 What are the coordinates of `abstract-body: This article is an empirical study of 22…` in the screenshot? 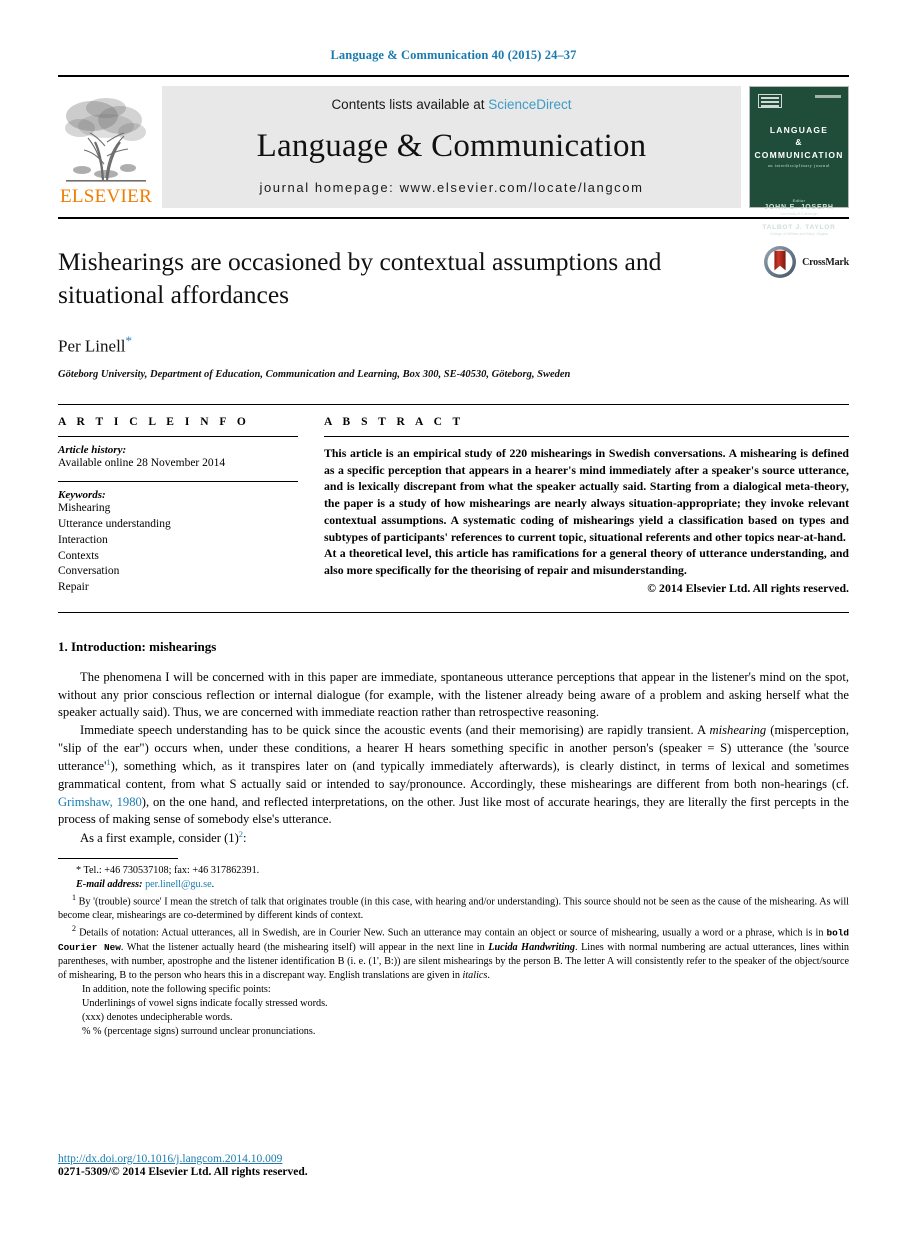 It's located at (586, 512).